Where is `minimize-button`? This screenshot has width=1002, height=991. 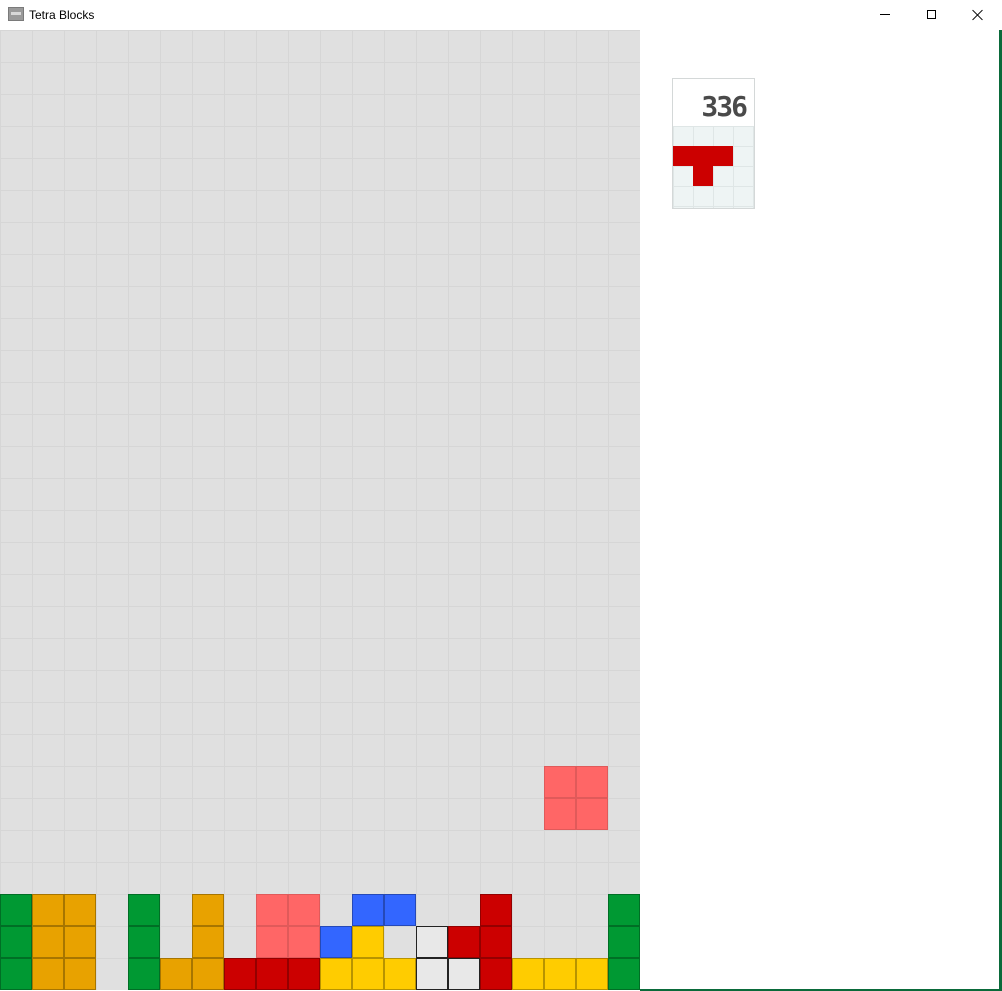 minimize-button is located at coordinates (885, 14).